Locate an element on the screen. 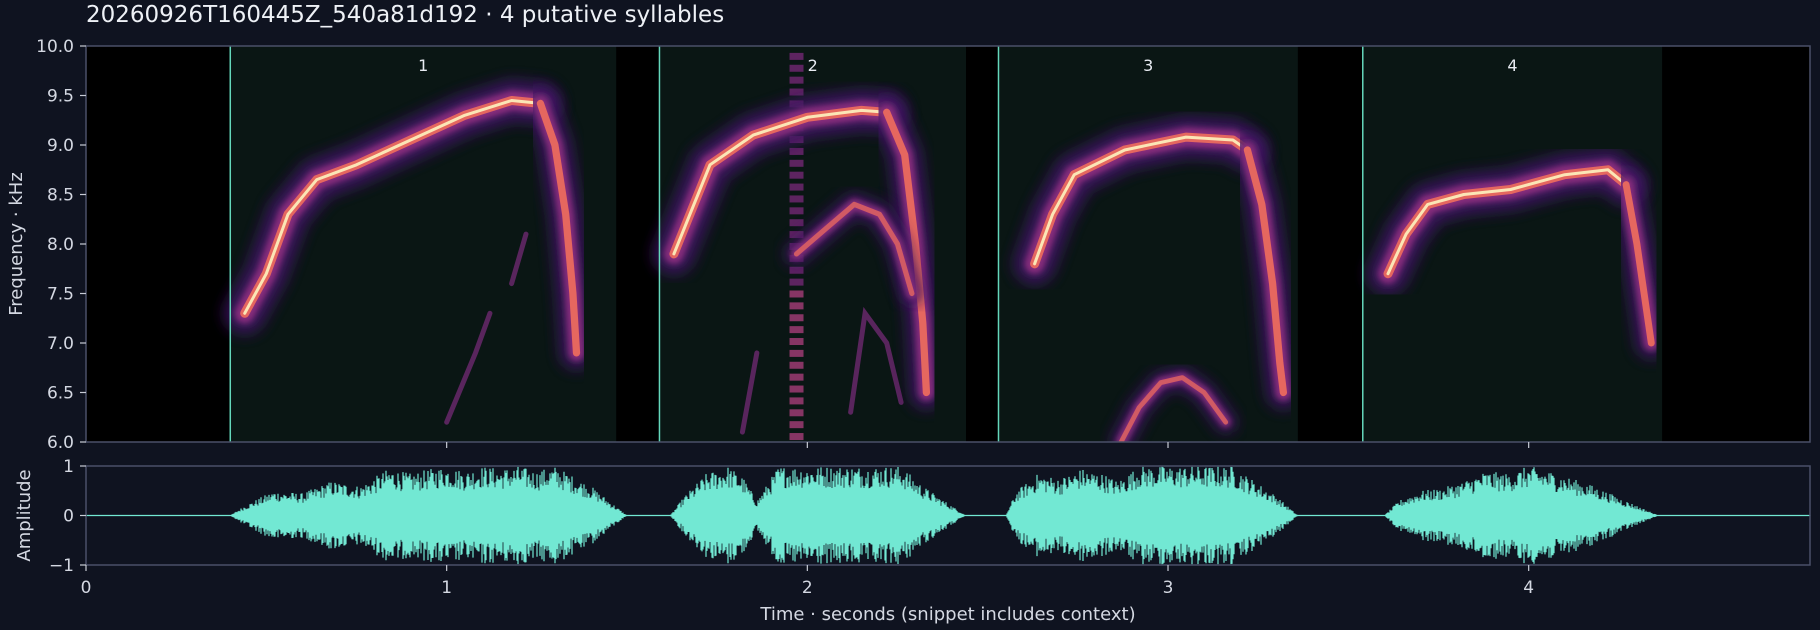 Image resolution: width=1820 pixels, height=630 pixels. spectrogram-ytick-label: 7.0 is located at coordinates (60, 344).